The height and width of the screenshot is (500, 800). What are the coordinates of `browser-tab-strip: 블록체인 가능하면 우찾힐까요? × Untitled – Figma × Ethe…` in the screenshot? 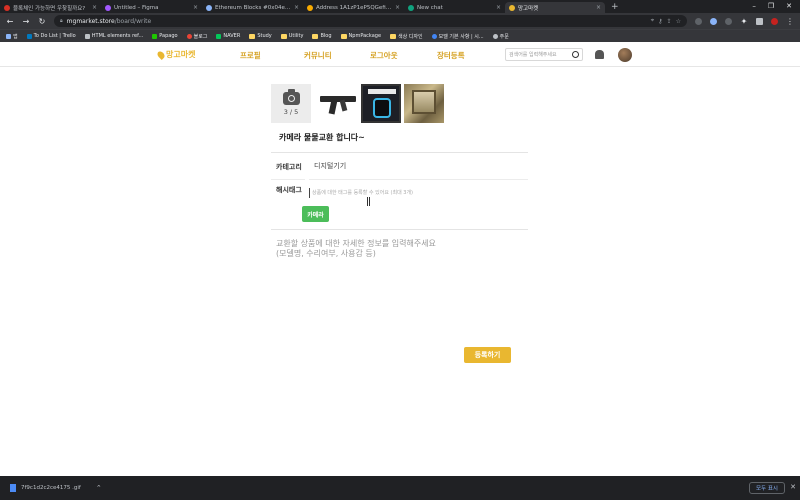 It's located at (400, 6).